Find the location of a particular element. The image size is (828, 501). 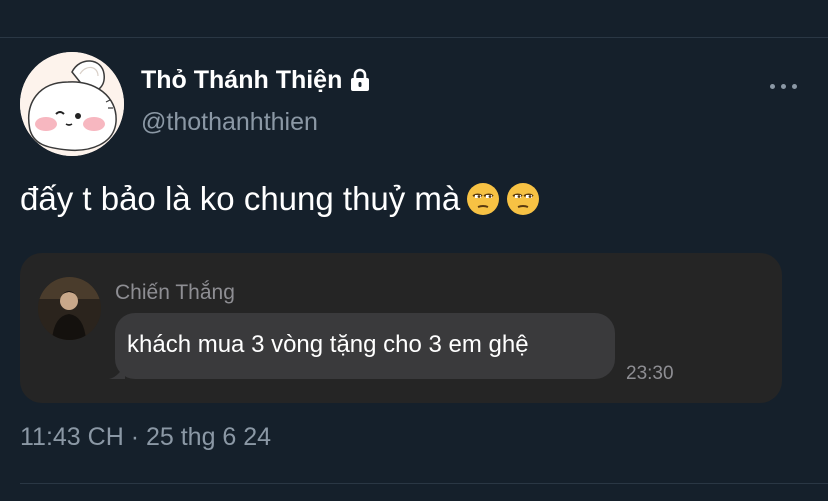

top-divider is located at coordinates (414, 37).